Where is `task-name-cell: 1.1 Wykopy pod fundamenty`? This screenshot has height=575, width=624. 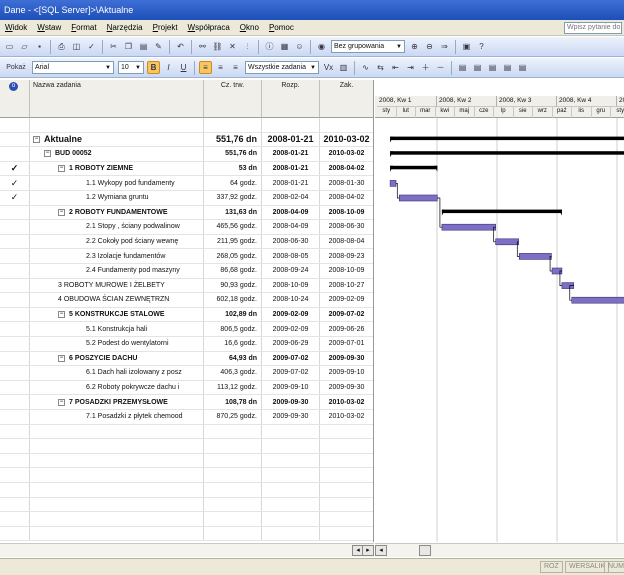 task-name-cell: 1.1 Wykopy pod fundamenty is located at coordinates (117, 183).